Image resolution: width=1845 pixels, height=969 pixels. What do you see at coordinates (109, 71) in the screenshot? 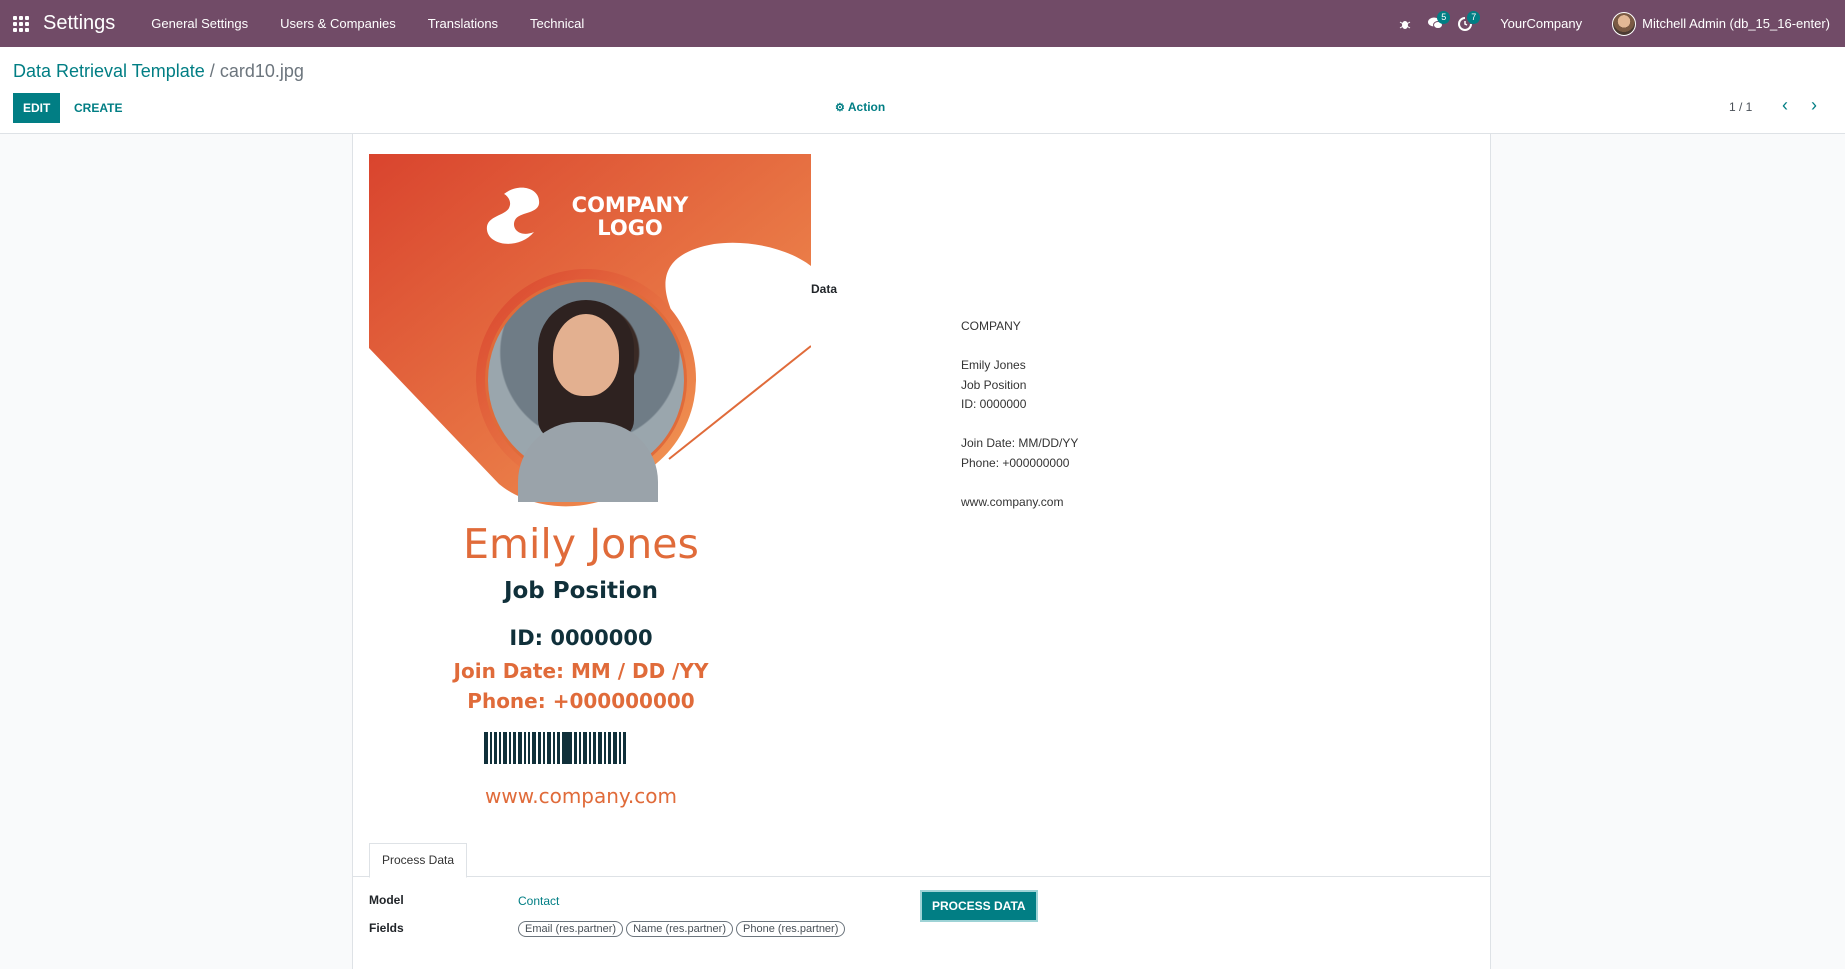
I see `breadcrumb-parent: Data Retrieval Template` at bounding box center [109, 71].